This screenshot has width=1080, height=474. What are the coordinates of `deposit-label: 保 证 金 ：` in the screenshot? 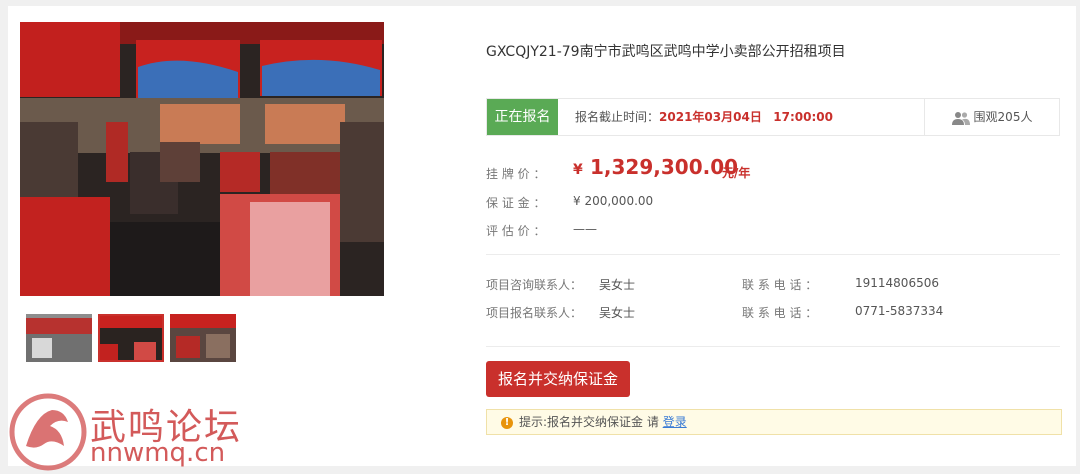 It's located at (516, 203).